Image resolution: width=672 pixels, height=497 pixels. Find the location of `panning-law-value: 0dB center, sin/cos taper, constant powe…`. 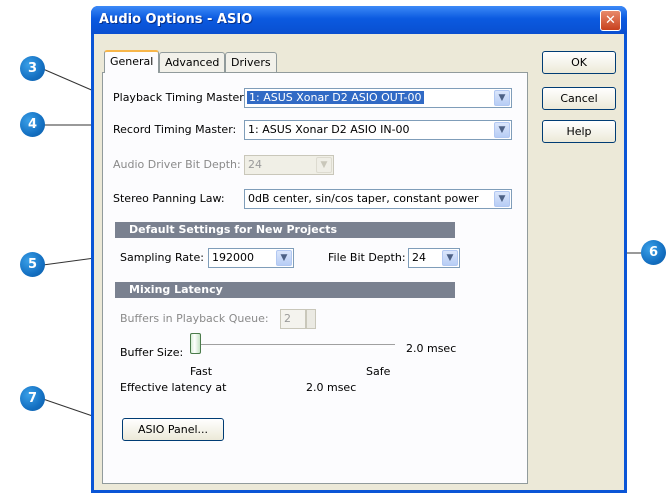

panning-law-value: 0dB center, sin/cos taper, constant powe… is located at coordinates (363, 198).